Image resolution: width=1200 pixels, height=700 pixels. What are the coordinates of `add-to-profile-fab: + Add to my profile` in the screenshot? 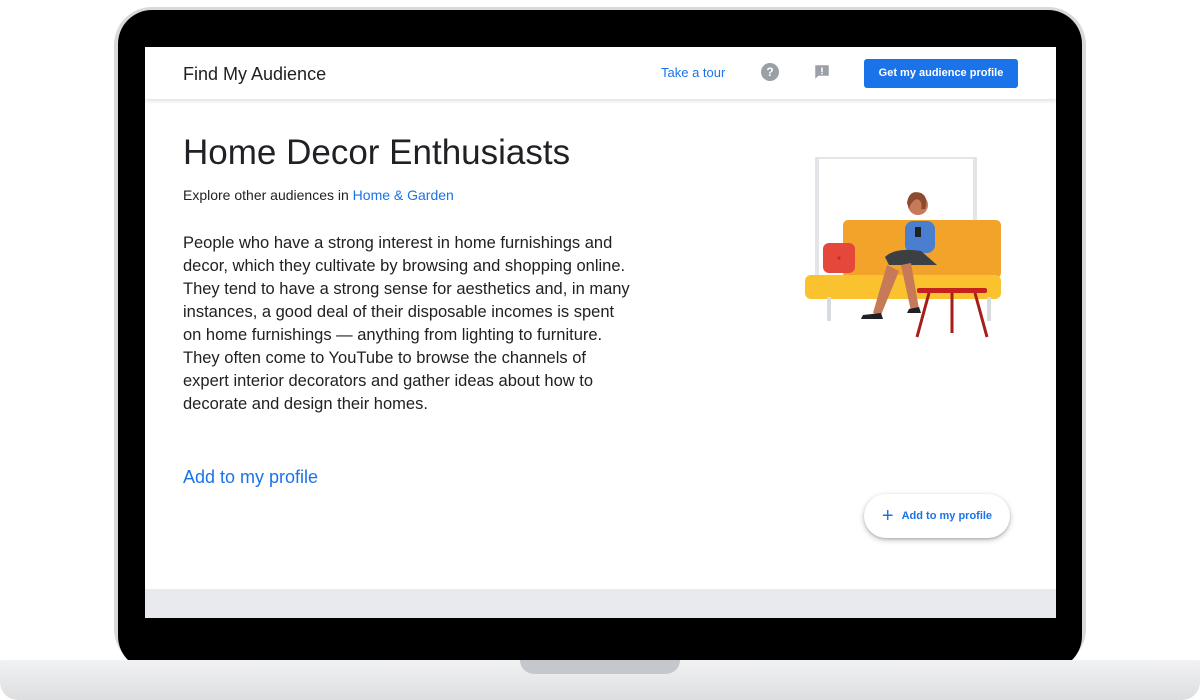 It's located at (937, 516).